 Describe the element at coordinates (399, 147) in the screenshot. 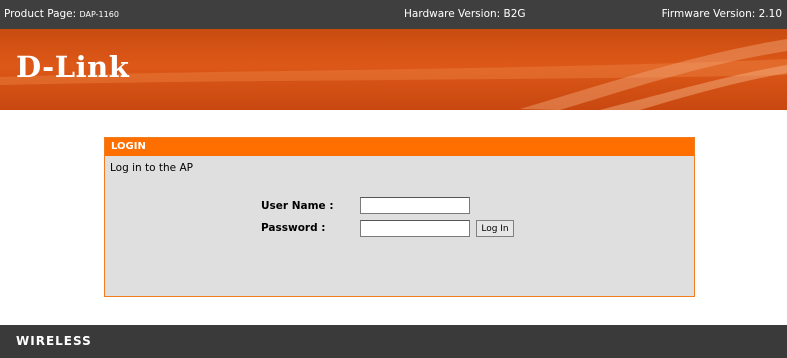

I see `login-panel-header: LOGIN` at that location.